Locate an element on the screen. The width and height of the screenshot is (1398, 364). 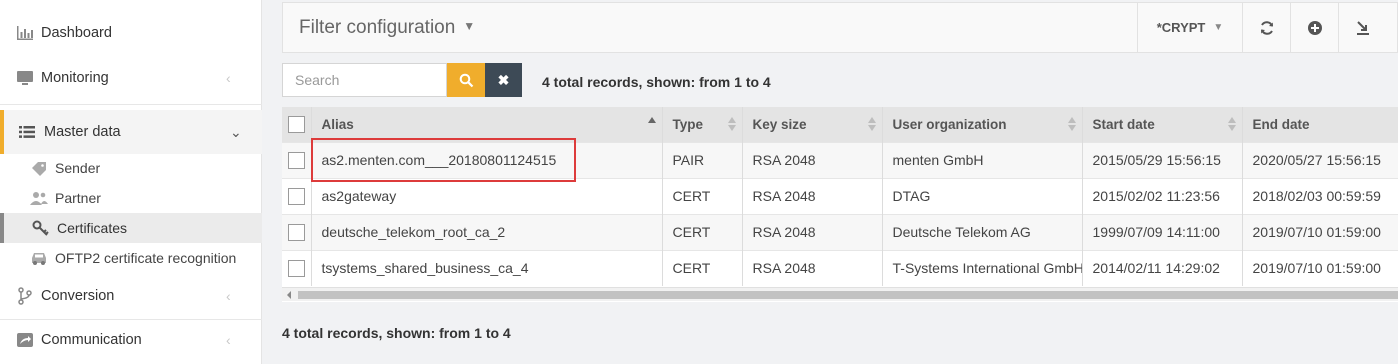
bar-chart-icon is located at coordinates (25, 33).